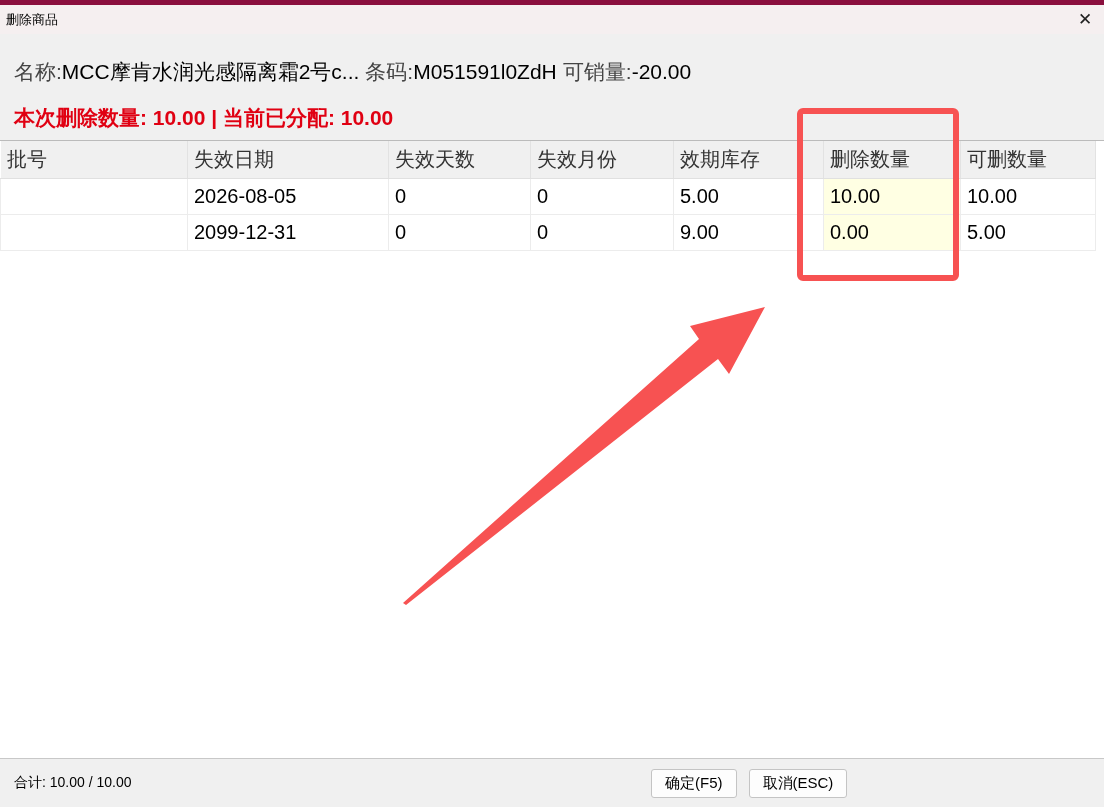  Describe the element at coordinates (32, 19) in the screenshot. I see `window-title: 删除商品` at that location.